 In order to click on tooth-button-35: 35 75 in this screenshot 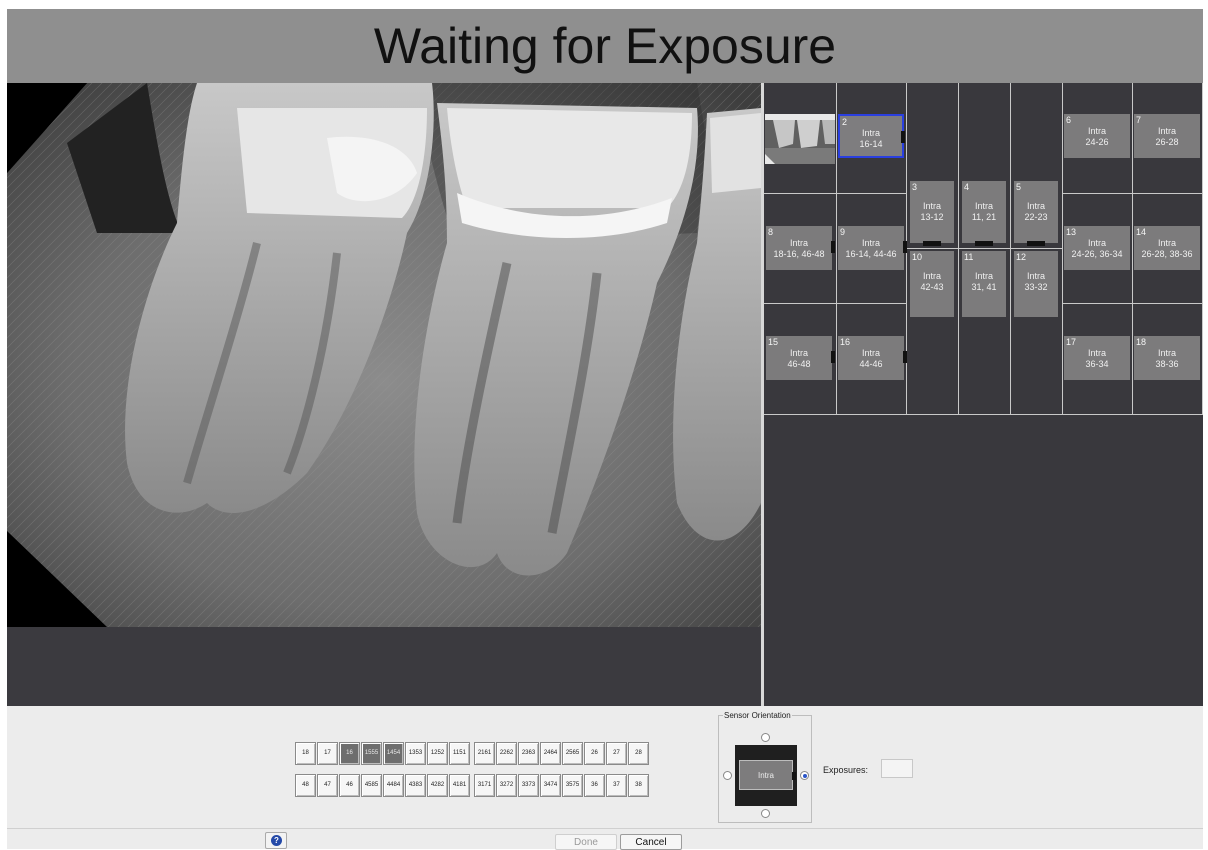, I will do `click(572, 785)`.